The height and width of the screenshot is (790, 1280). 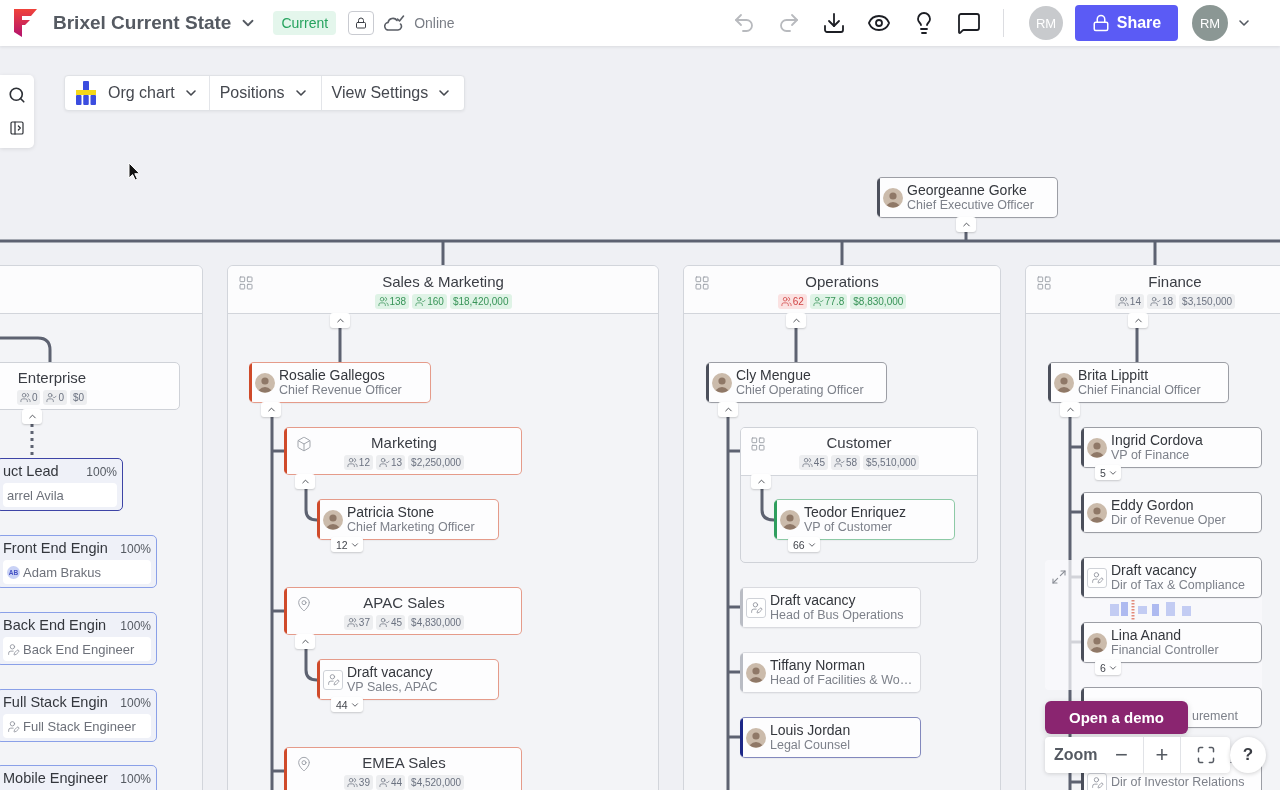 What do you see at coordinates (264, 93) in the screenshot?
I see `view-menu: Positions` at bounding box center [264, 93].